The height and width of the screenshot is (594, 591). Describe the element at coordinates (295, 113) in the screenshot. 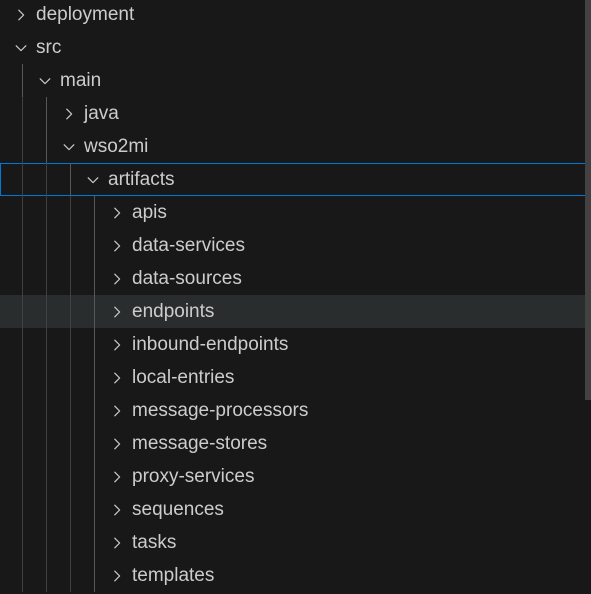

I see `tree-item-java: java` at that location.